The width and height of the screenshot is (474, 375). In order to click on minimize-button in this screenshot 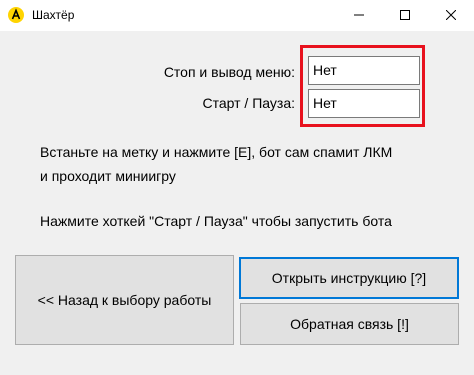, I will do `click(359, 15)`.